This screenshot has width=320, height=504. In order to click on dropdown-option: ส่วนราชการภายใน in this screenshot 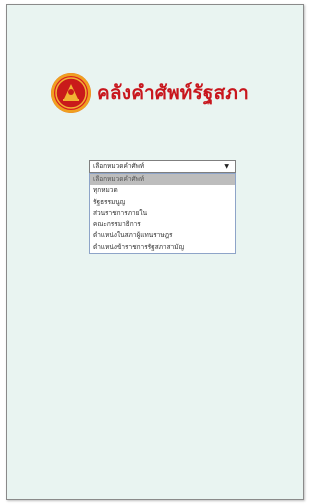, I will do `click(162, 213)`.